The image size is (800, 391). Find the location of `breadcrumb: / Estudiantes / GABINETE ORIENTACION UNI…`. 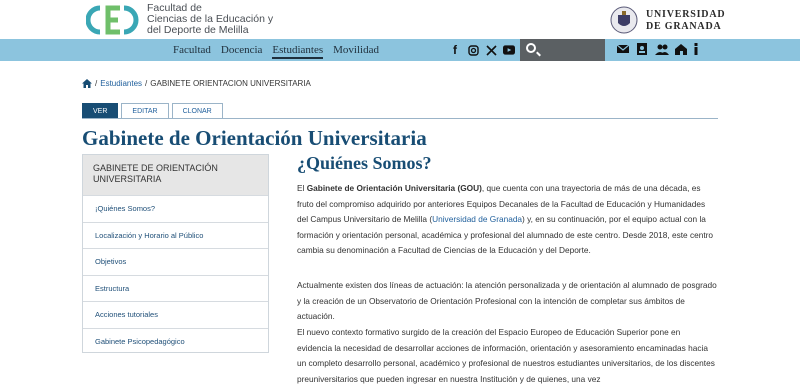

breadcrumb: / Estudiantes / GABINETE ORIENTACION UNI… is located at coordinates (196, 83).